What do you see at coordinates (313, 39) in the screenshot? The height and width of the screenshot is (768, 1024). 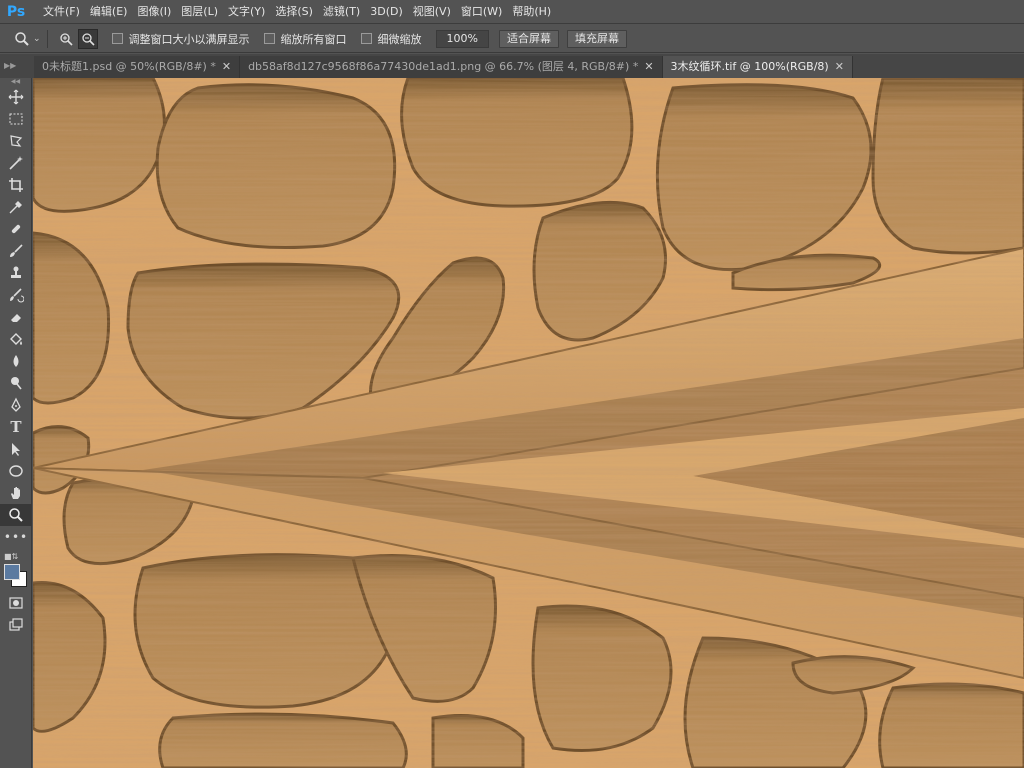 I see `zoom-all-windows-label: 缩放所有窗口` at bounding box center [313, 39].